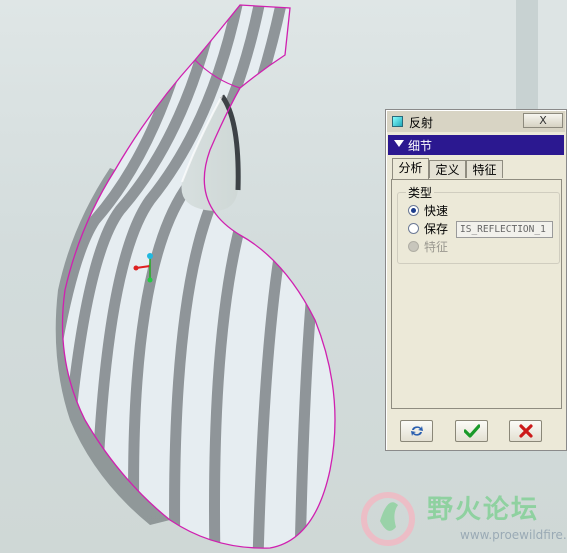 This screenshot has height=553, width=567. I want to click on watermark-logo-icon, so click(388, 519).